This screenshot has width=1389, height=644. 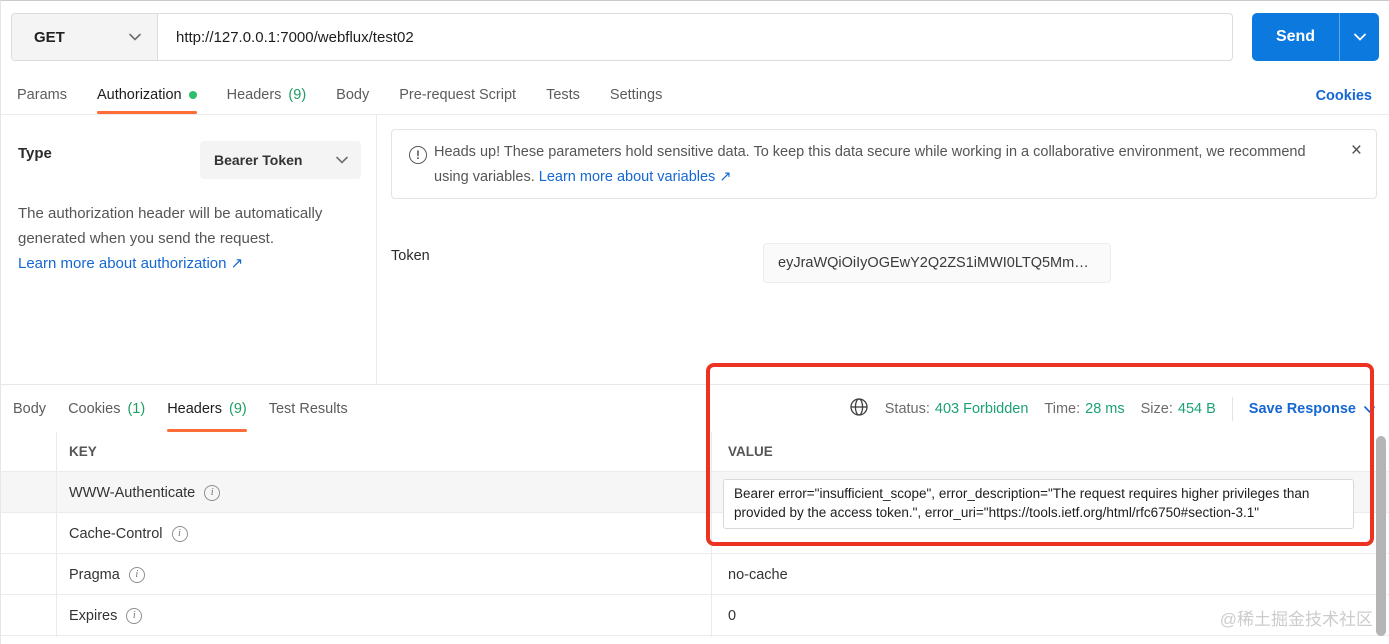 I want to click on header-key: WWW-Authenticate i, so click(x=145, y=492).